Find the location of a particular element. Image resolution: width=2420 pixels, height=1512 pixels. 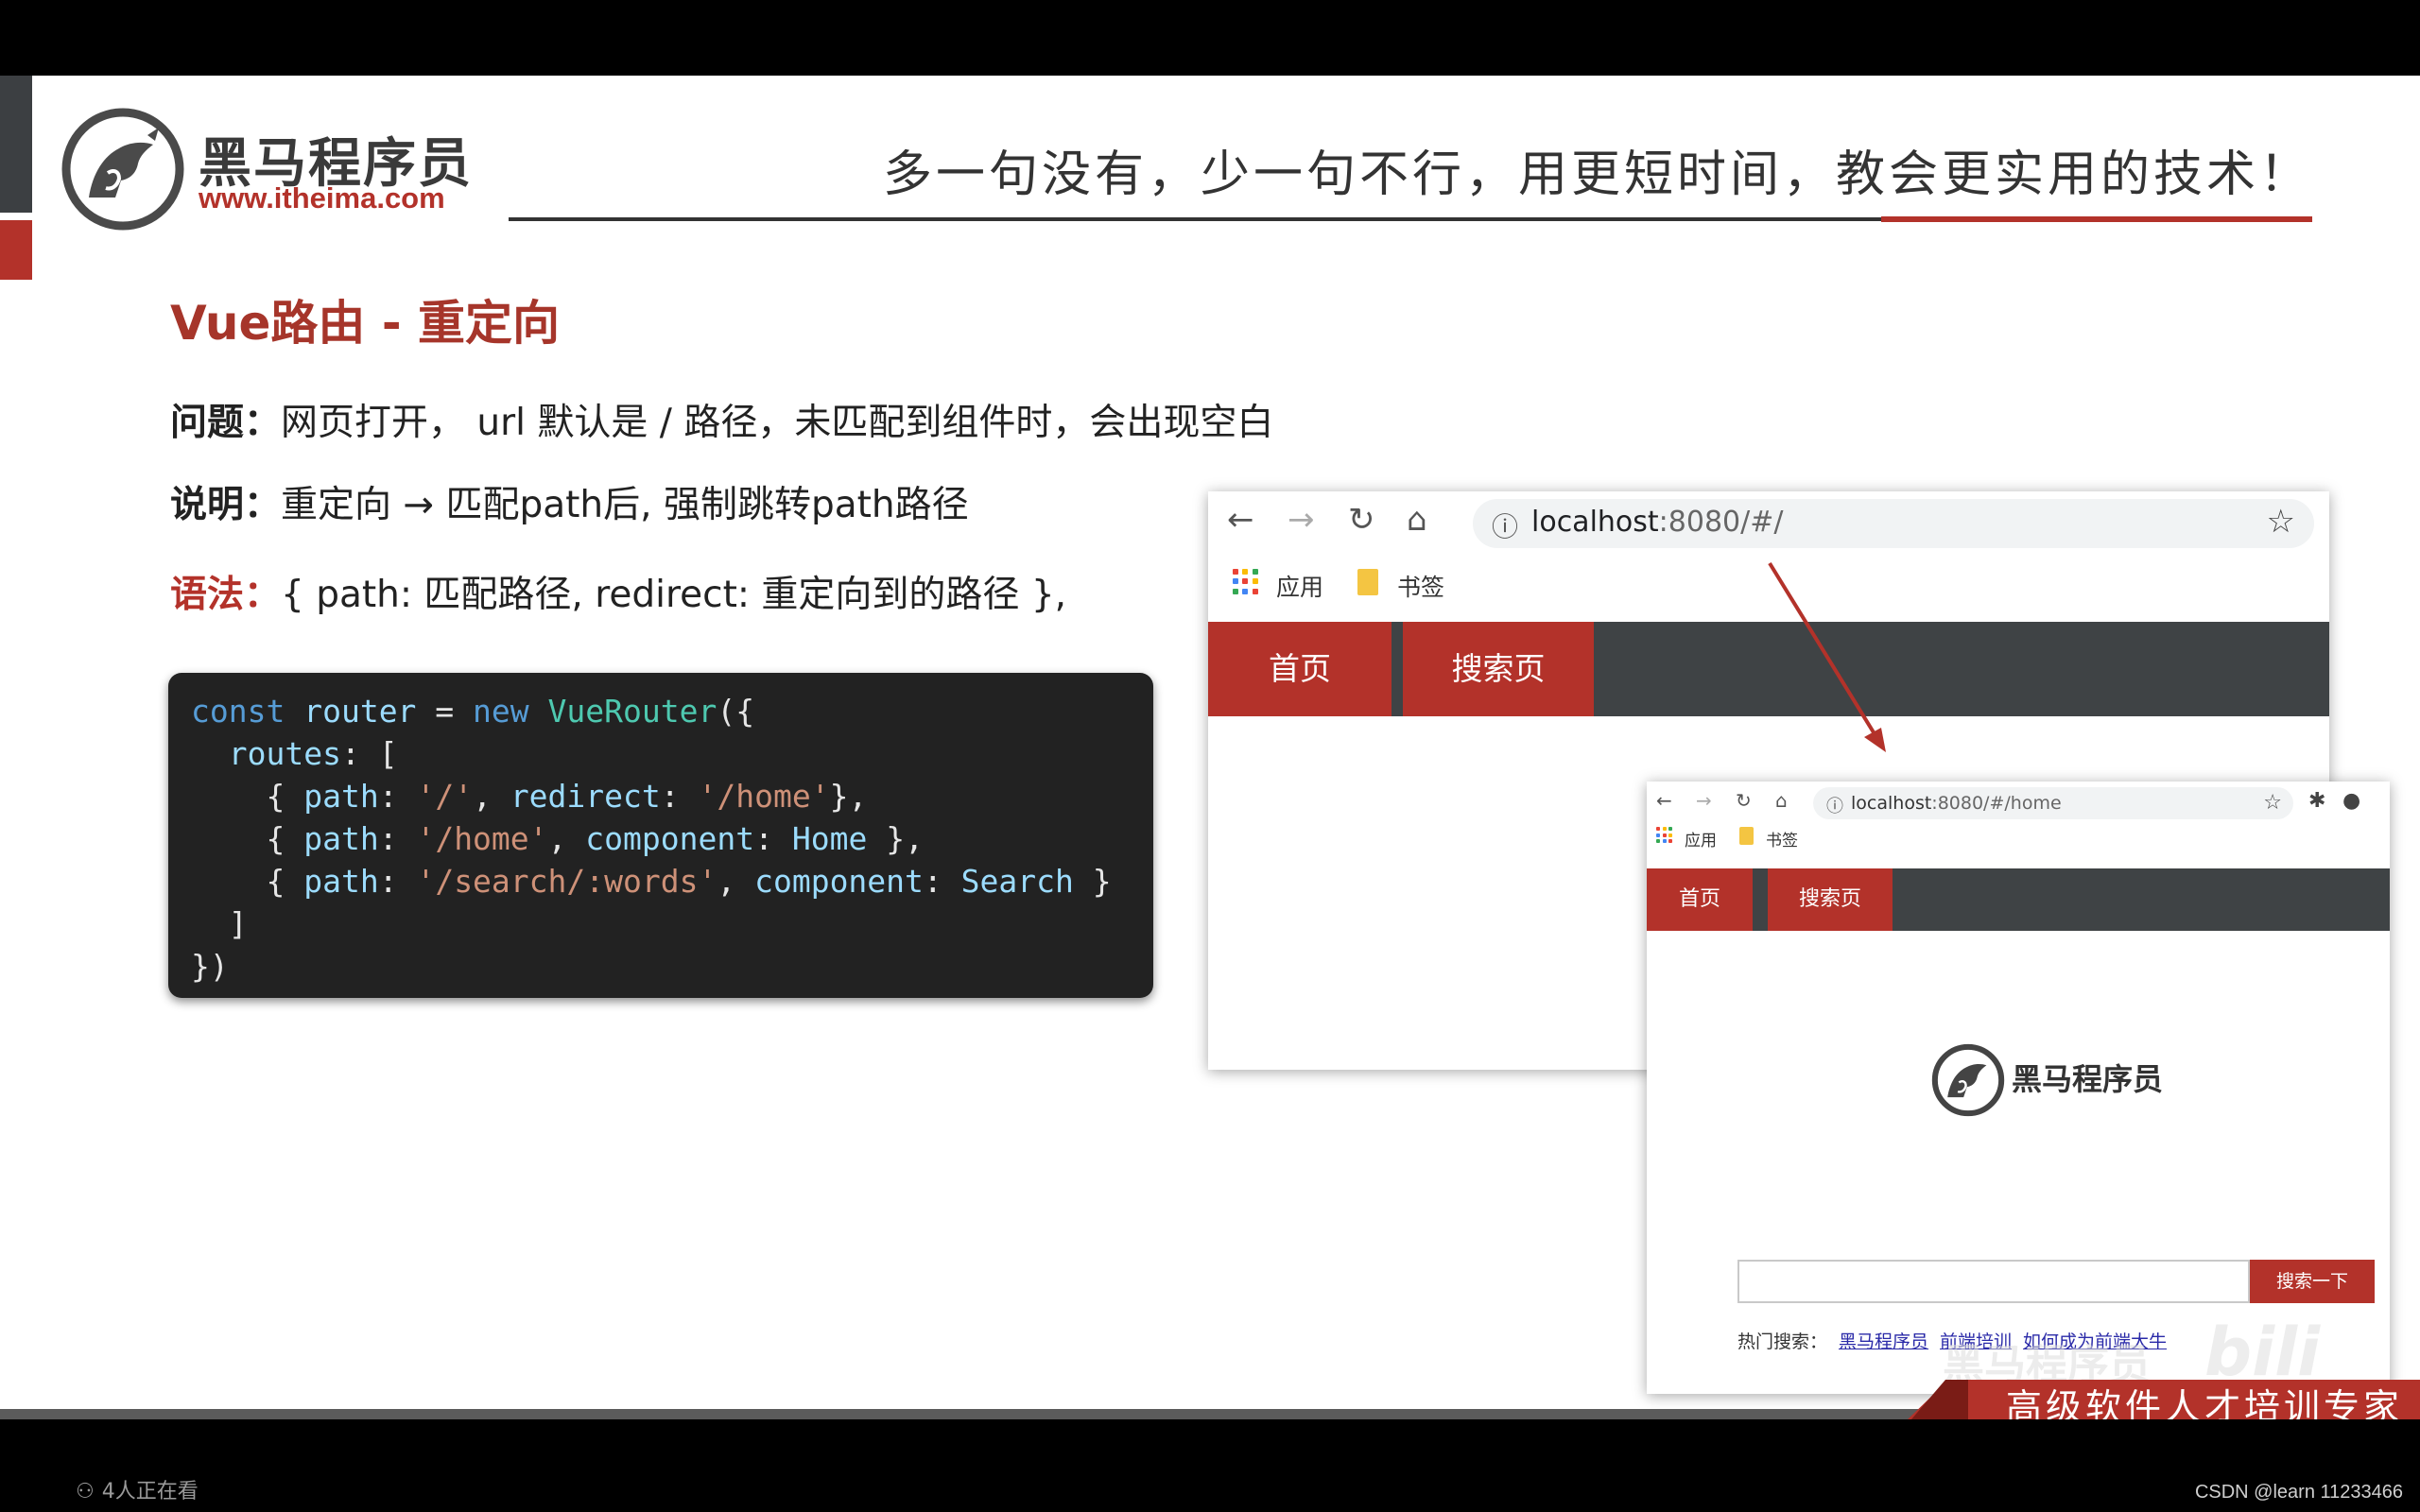

syntax-text: { path: 匹配路径, redirect: 重定向到的路径 }, is located at coordinates (674, 595).